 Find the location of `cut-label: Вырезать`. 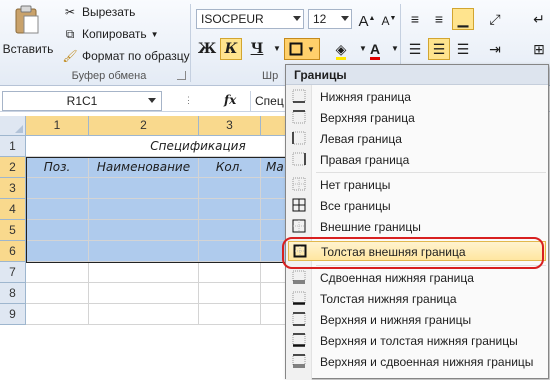

cut-label: Вырезать is located at coordinates (109, 12).